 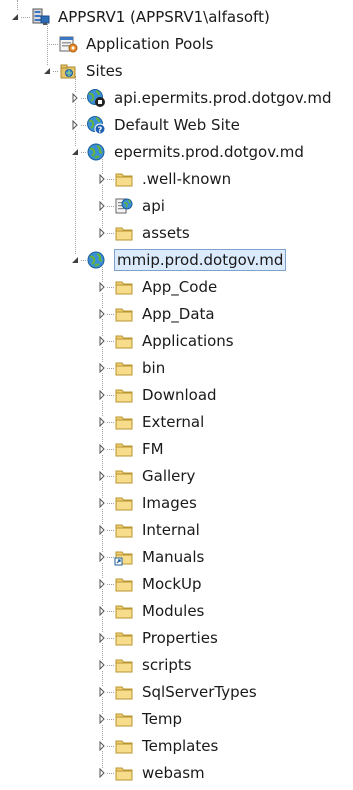 What do you see at coordinates (176, 314) in the screenshot?
I see `tree-node-directory: App_Data` at bounding box center [176, 314].